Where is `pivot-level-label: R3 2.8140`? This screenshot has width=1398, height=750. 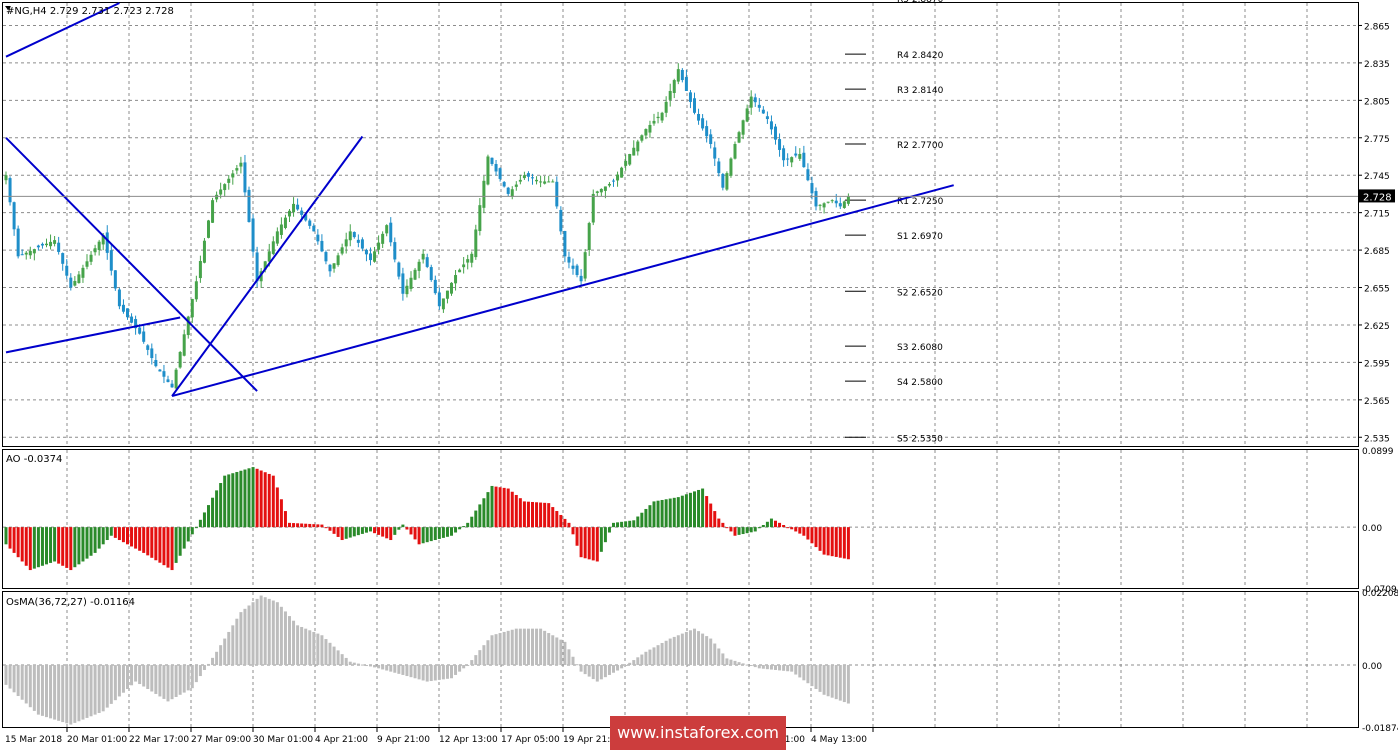 pivot-level-label: R3 2.8140 is located at coordinates (920, 91).